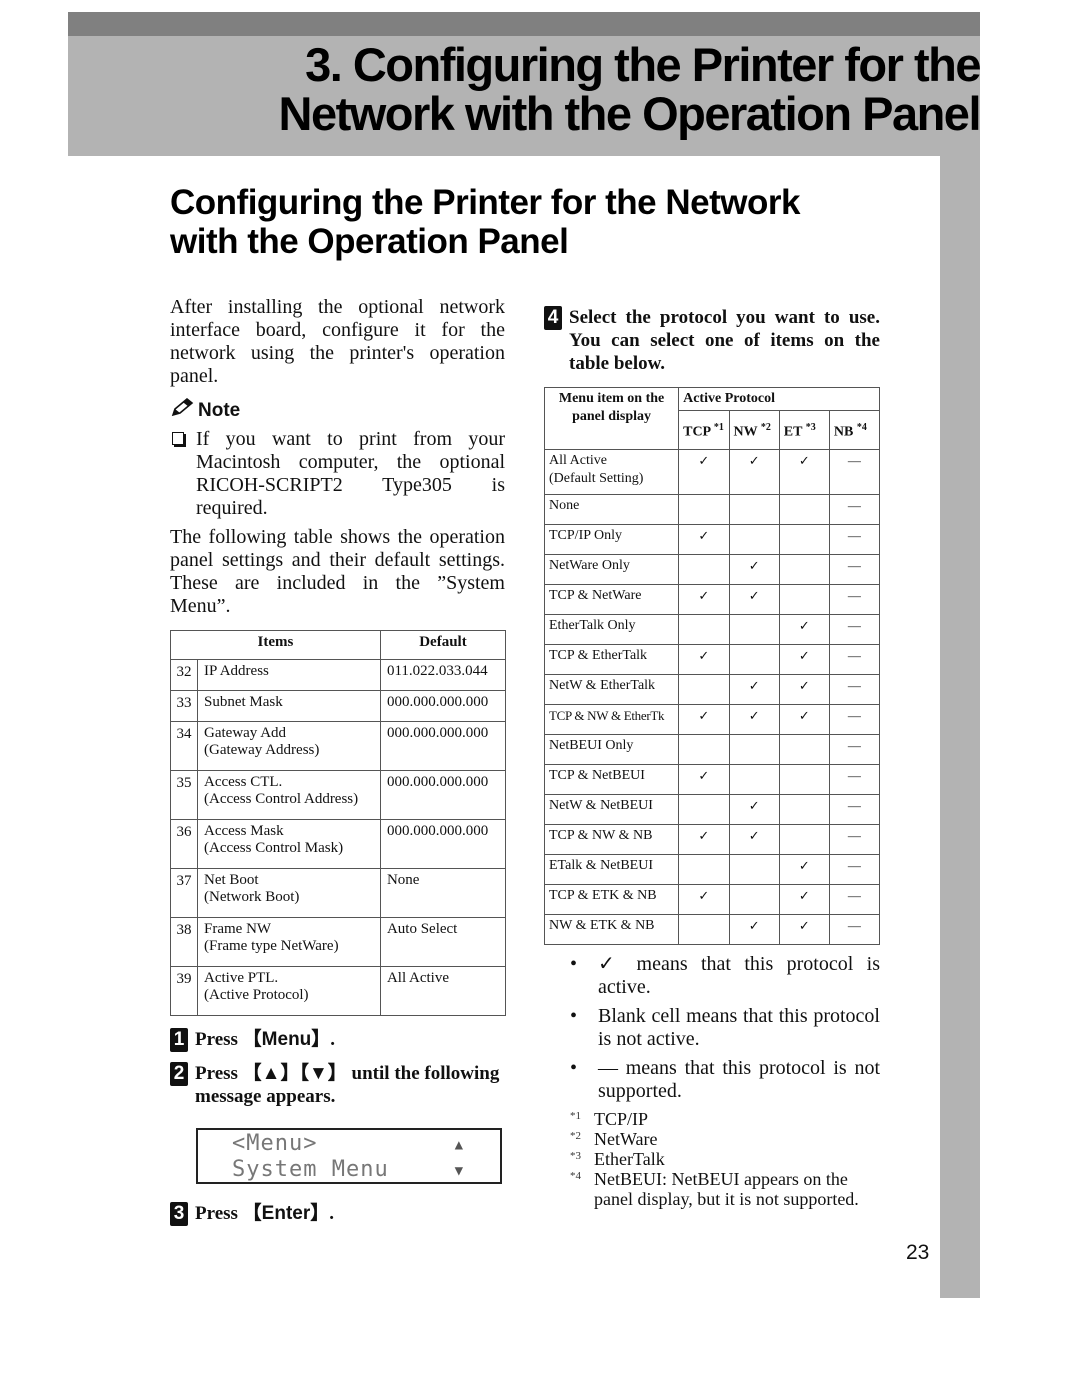  I want to click on item-name-cell: Active PTL. (Active Protocol), so click(289, 991).